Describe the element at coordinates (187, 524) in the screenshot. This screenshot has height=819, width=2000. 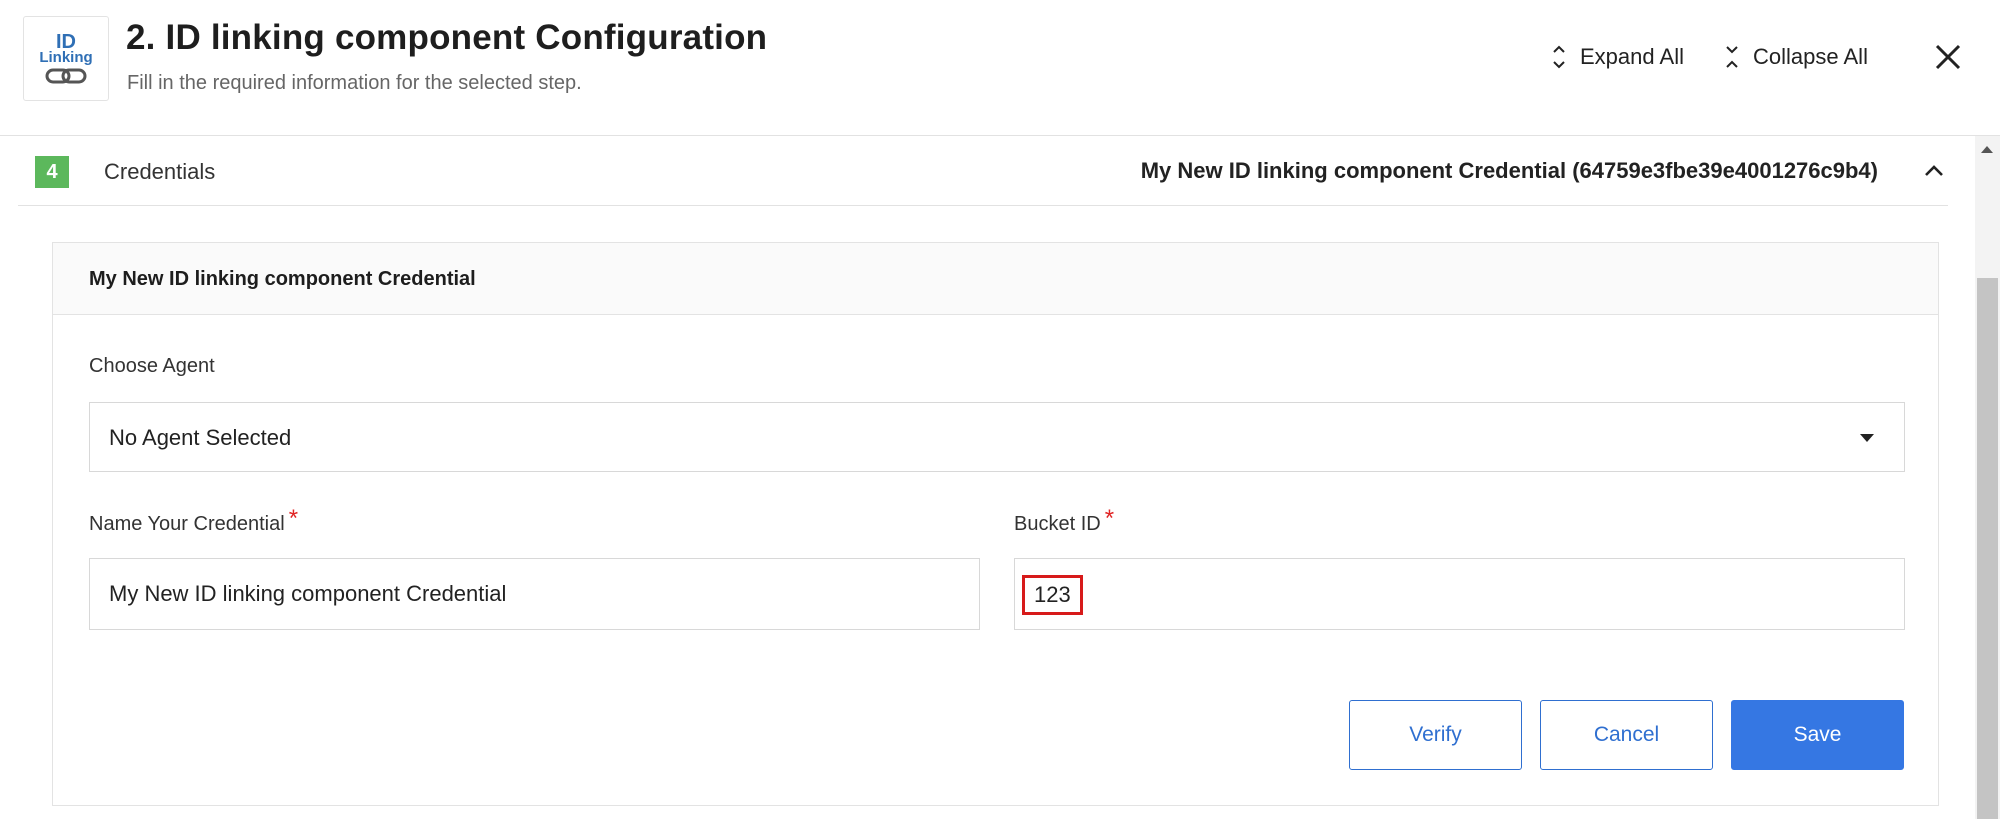
I see `credential-name-label-text: Name Your Credential` at that location.